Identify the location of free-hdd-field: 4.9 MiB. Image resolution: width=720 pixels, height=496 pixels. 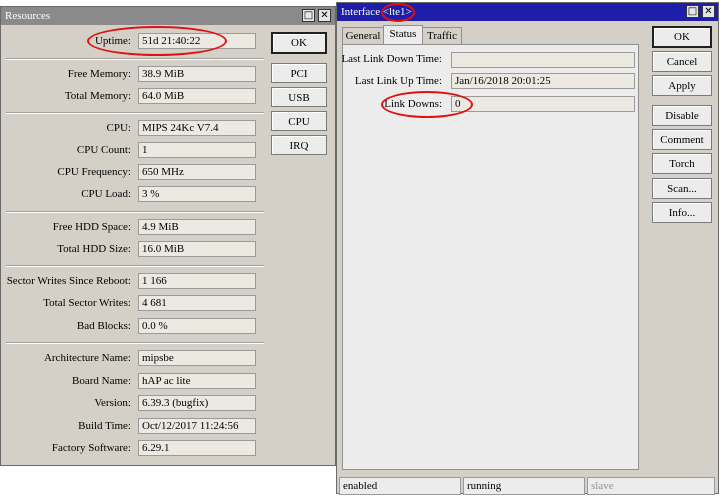
(197, 227).